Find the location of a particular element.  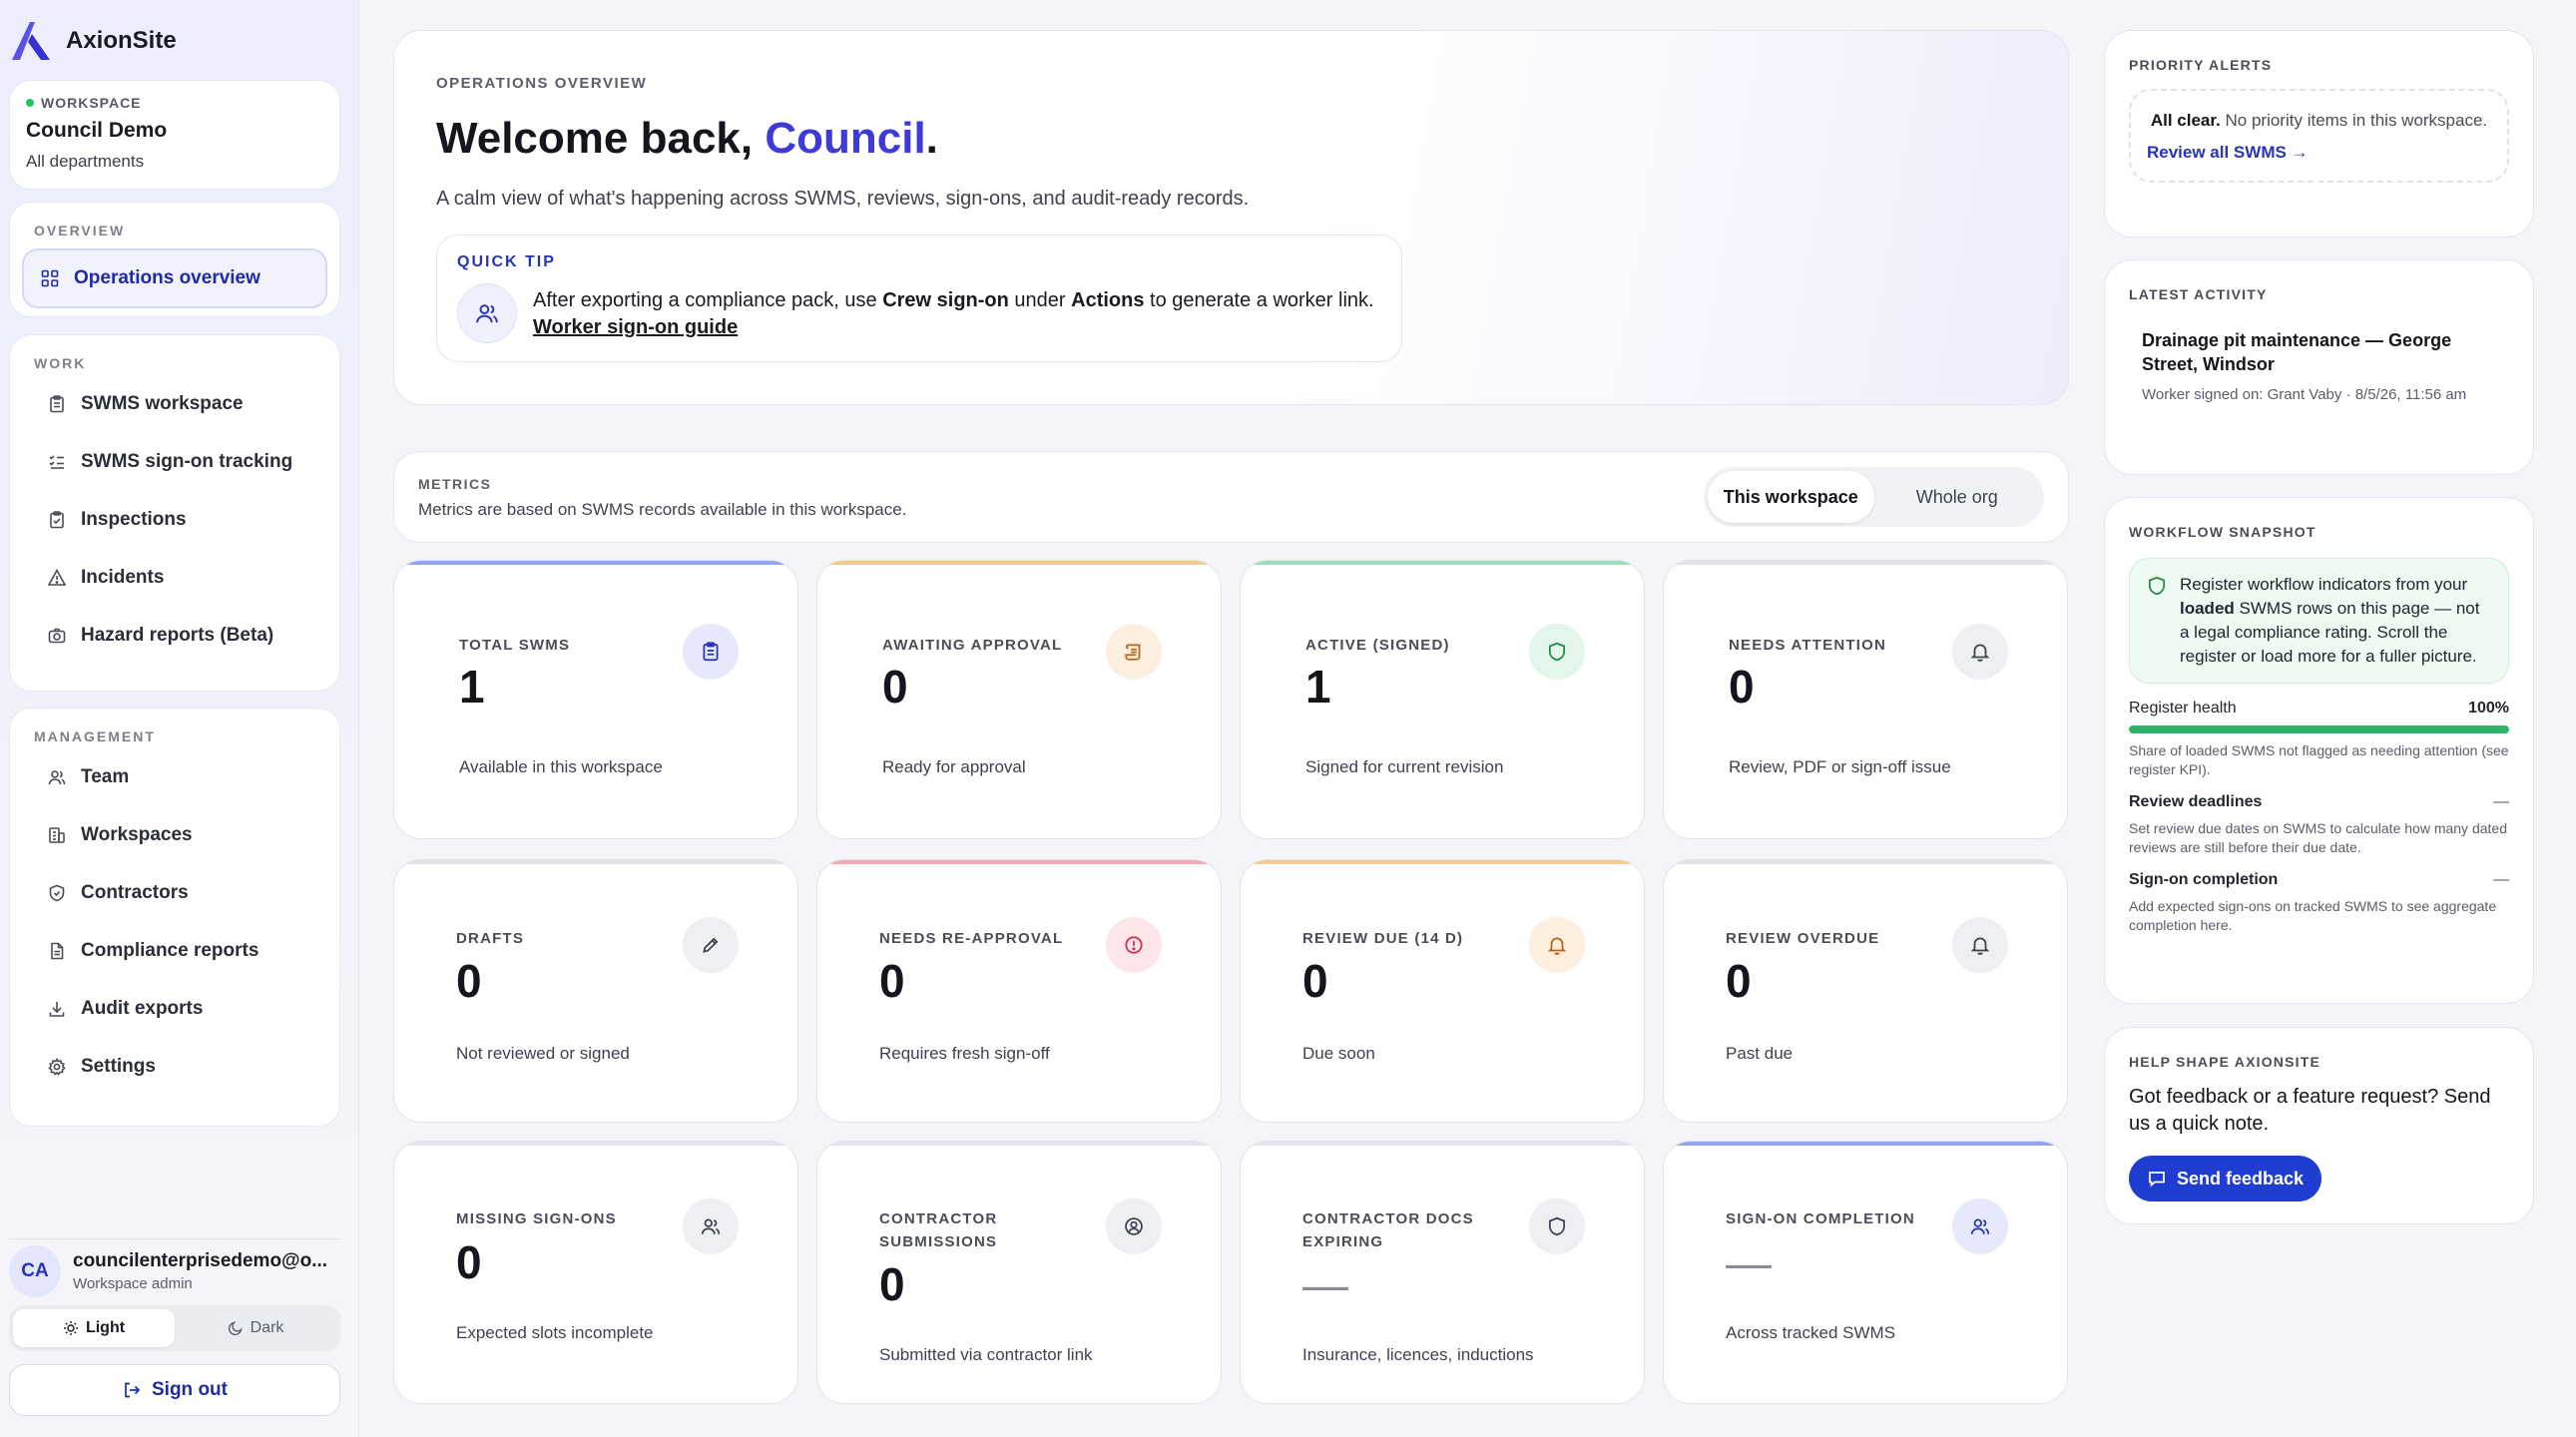

metric-note: Across tracked SWMS is located at coordinates (1811, 1332).